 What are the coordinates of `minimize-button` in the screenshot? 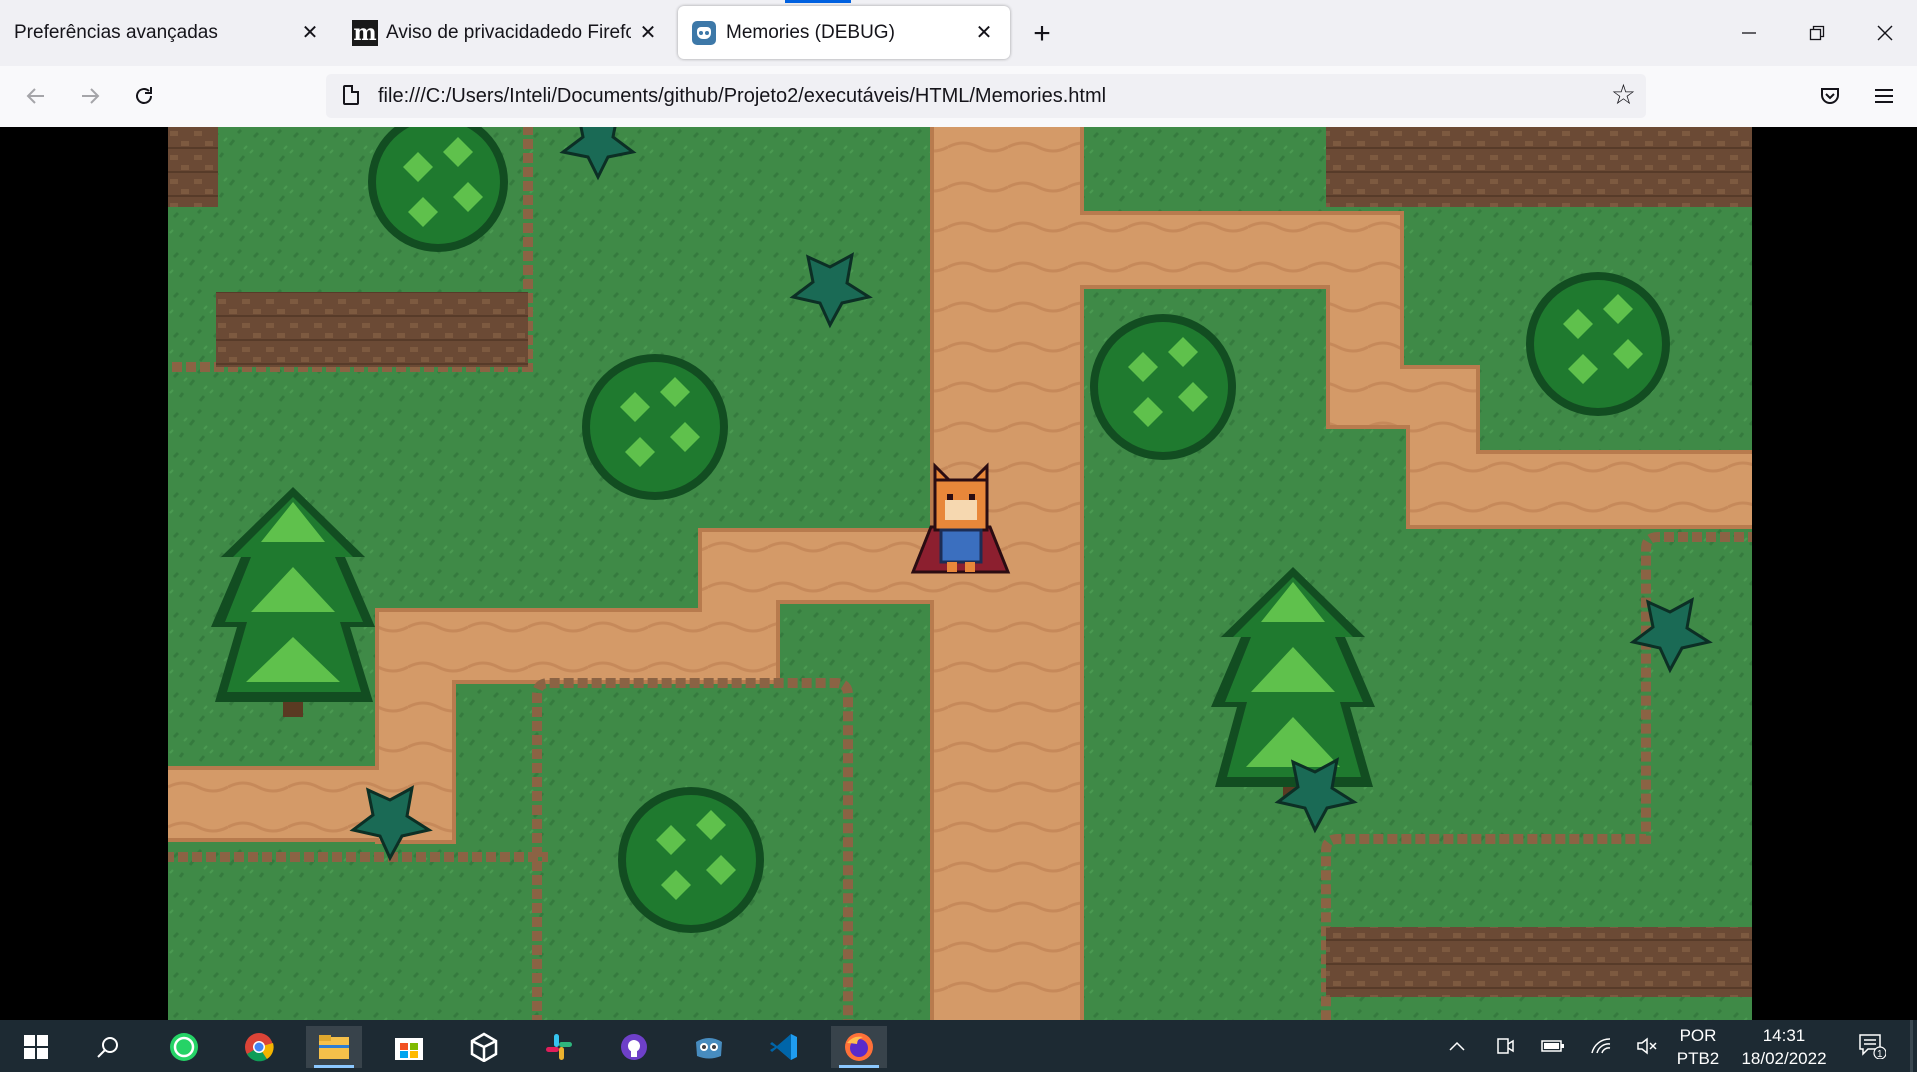 It's located at (1749, 33).